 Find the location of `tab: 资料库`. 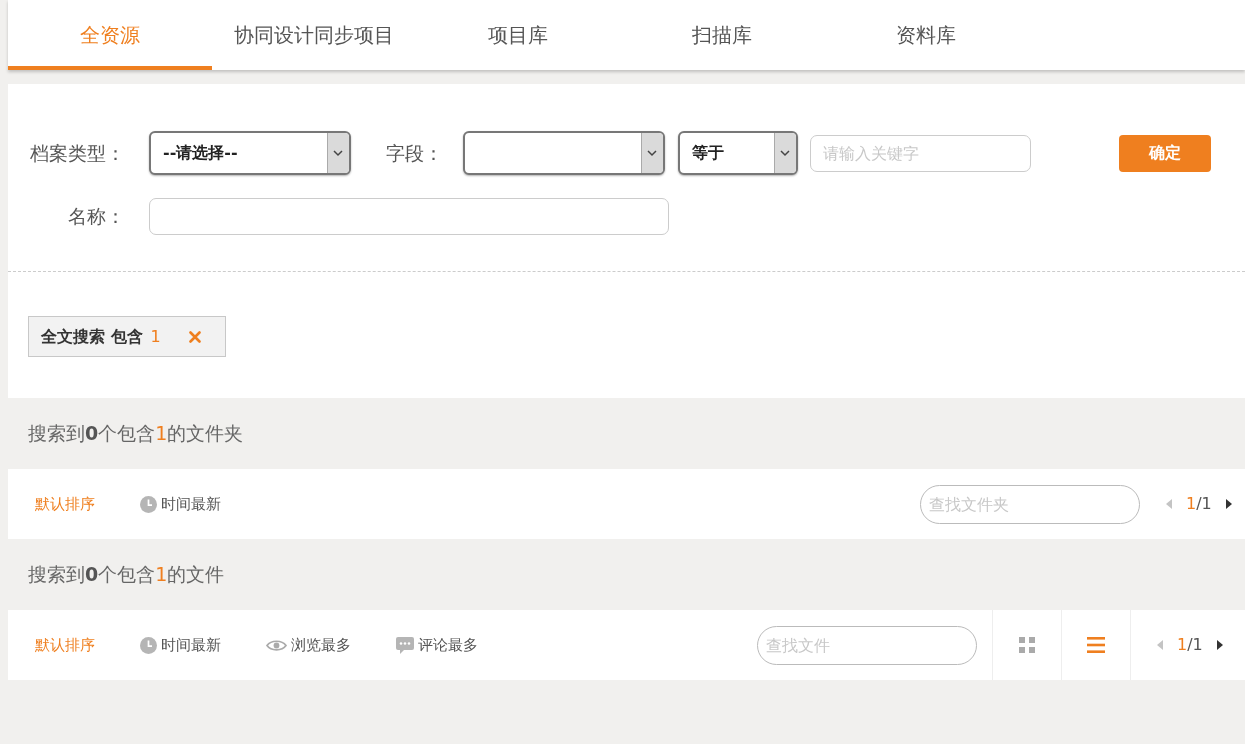

tab: 资料库 is located at coordinates (926, 35).